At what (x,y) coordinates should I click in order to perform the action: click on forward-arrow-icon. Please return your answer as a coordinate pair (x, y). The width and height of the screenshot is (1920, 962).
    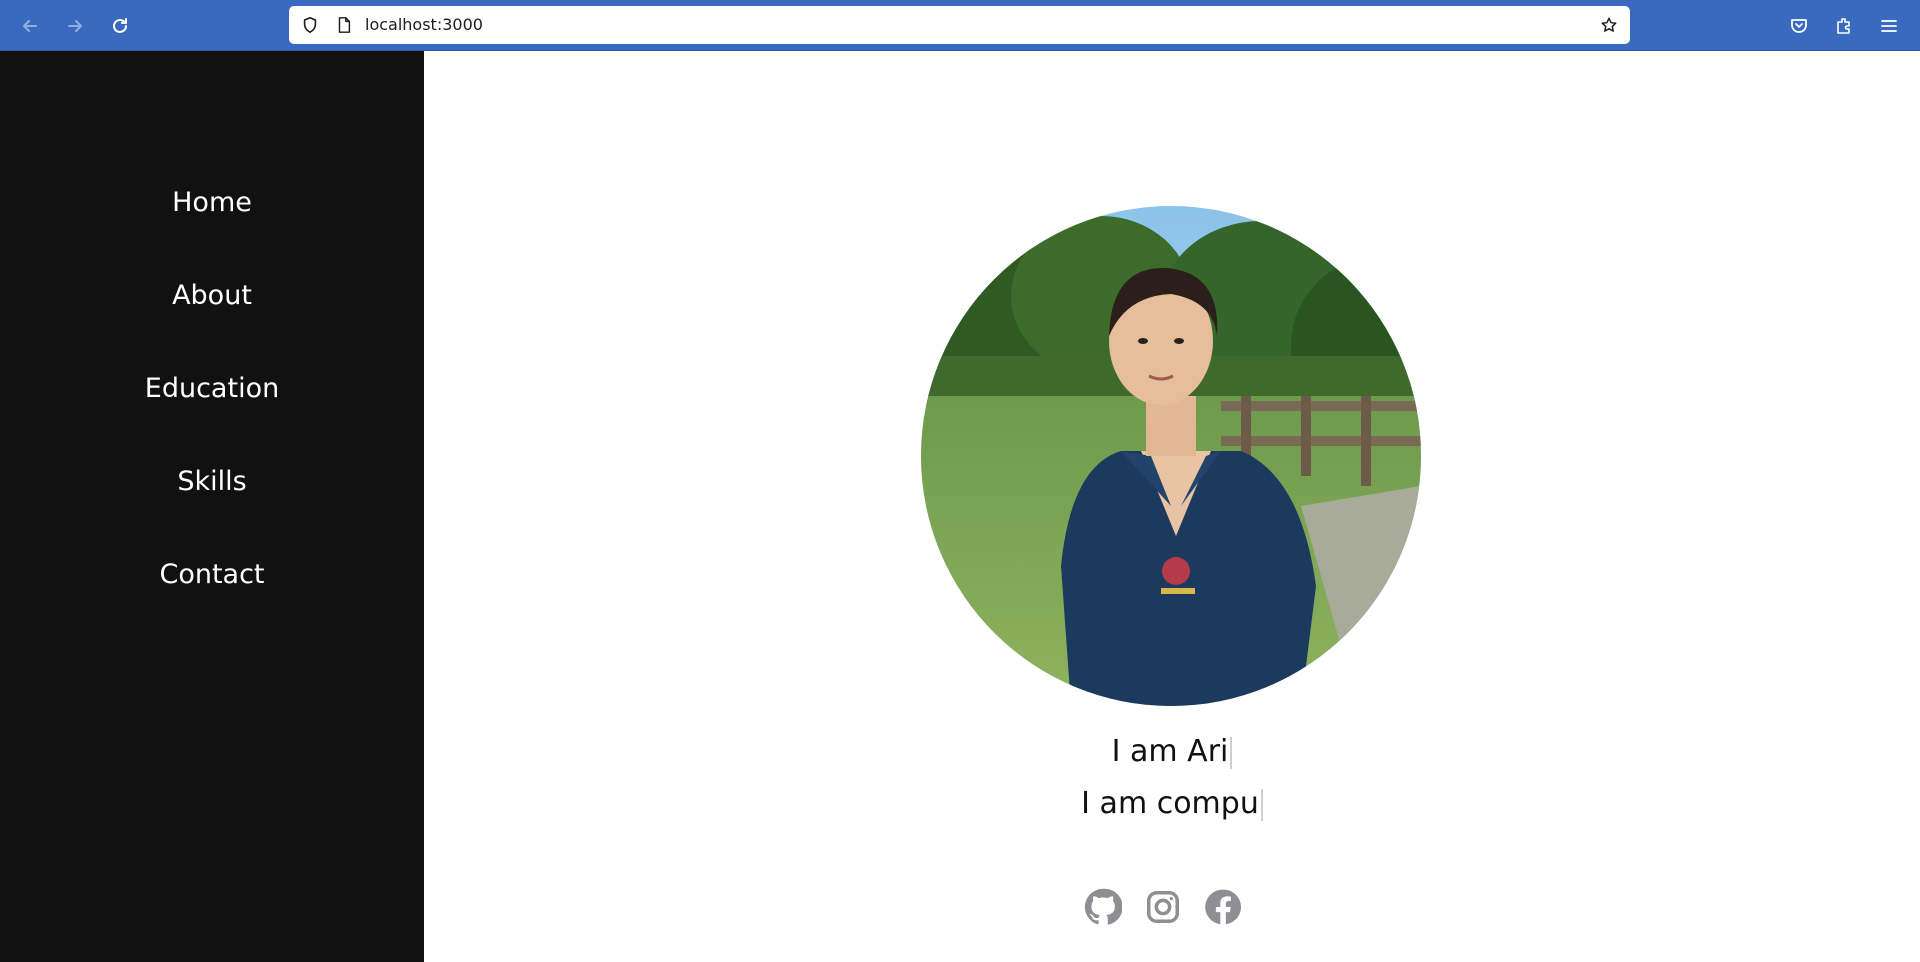
    Looking at the image, I should click on (75, 26).